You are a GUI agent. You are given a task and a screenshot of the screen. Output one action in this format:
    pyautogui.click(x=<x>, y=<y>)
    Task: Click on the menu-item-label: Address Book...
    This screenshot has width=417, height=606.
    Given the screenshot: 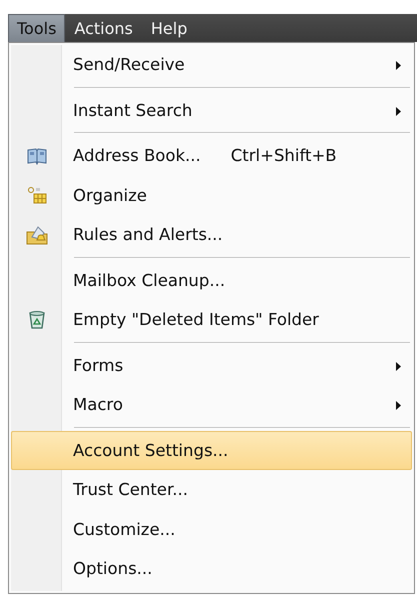 What is the action you would take?
    pyautogui.click(x=137, y=156)
    